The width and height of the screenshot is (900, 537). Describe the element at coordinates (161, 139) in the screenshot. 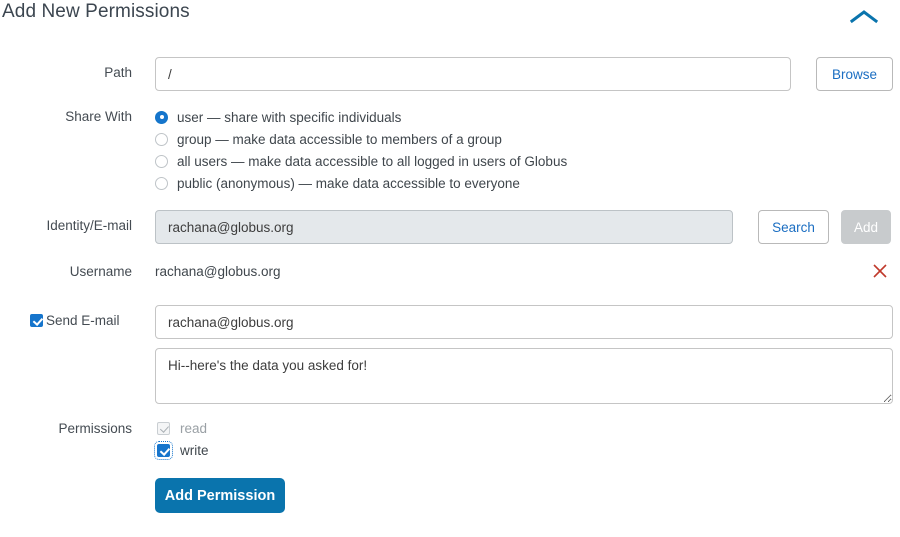

I see `radio-icon-group` at that location.